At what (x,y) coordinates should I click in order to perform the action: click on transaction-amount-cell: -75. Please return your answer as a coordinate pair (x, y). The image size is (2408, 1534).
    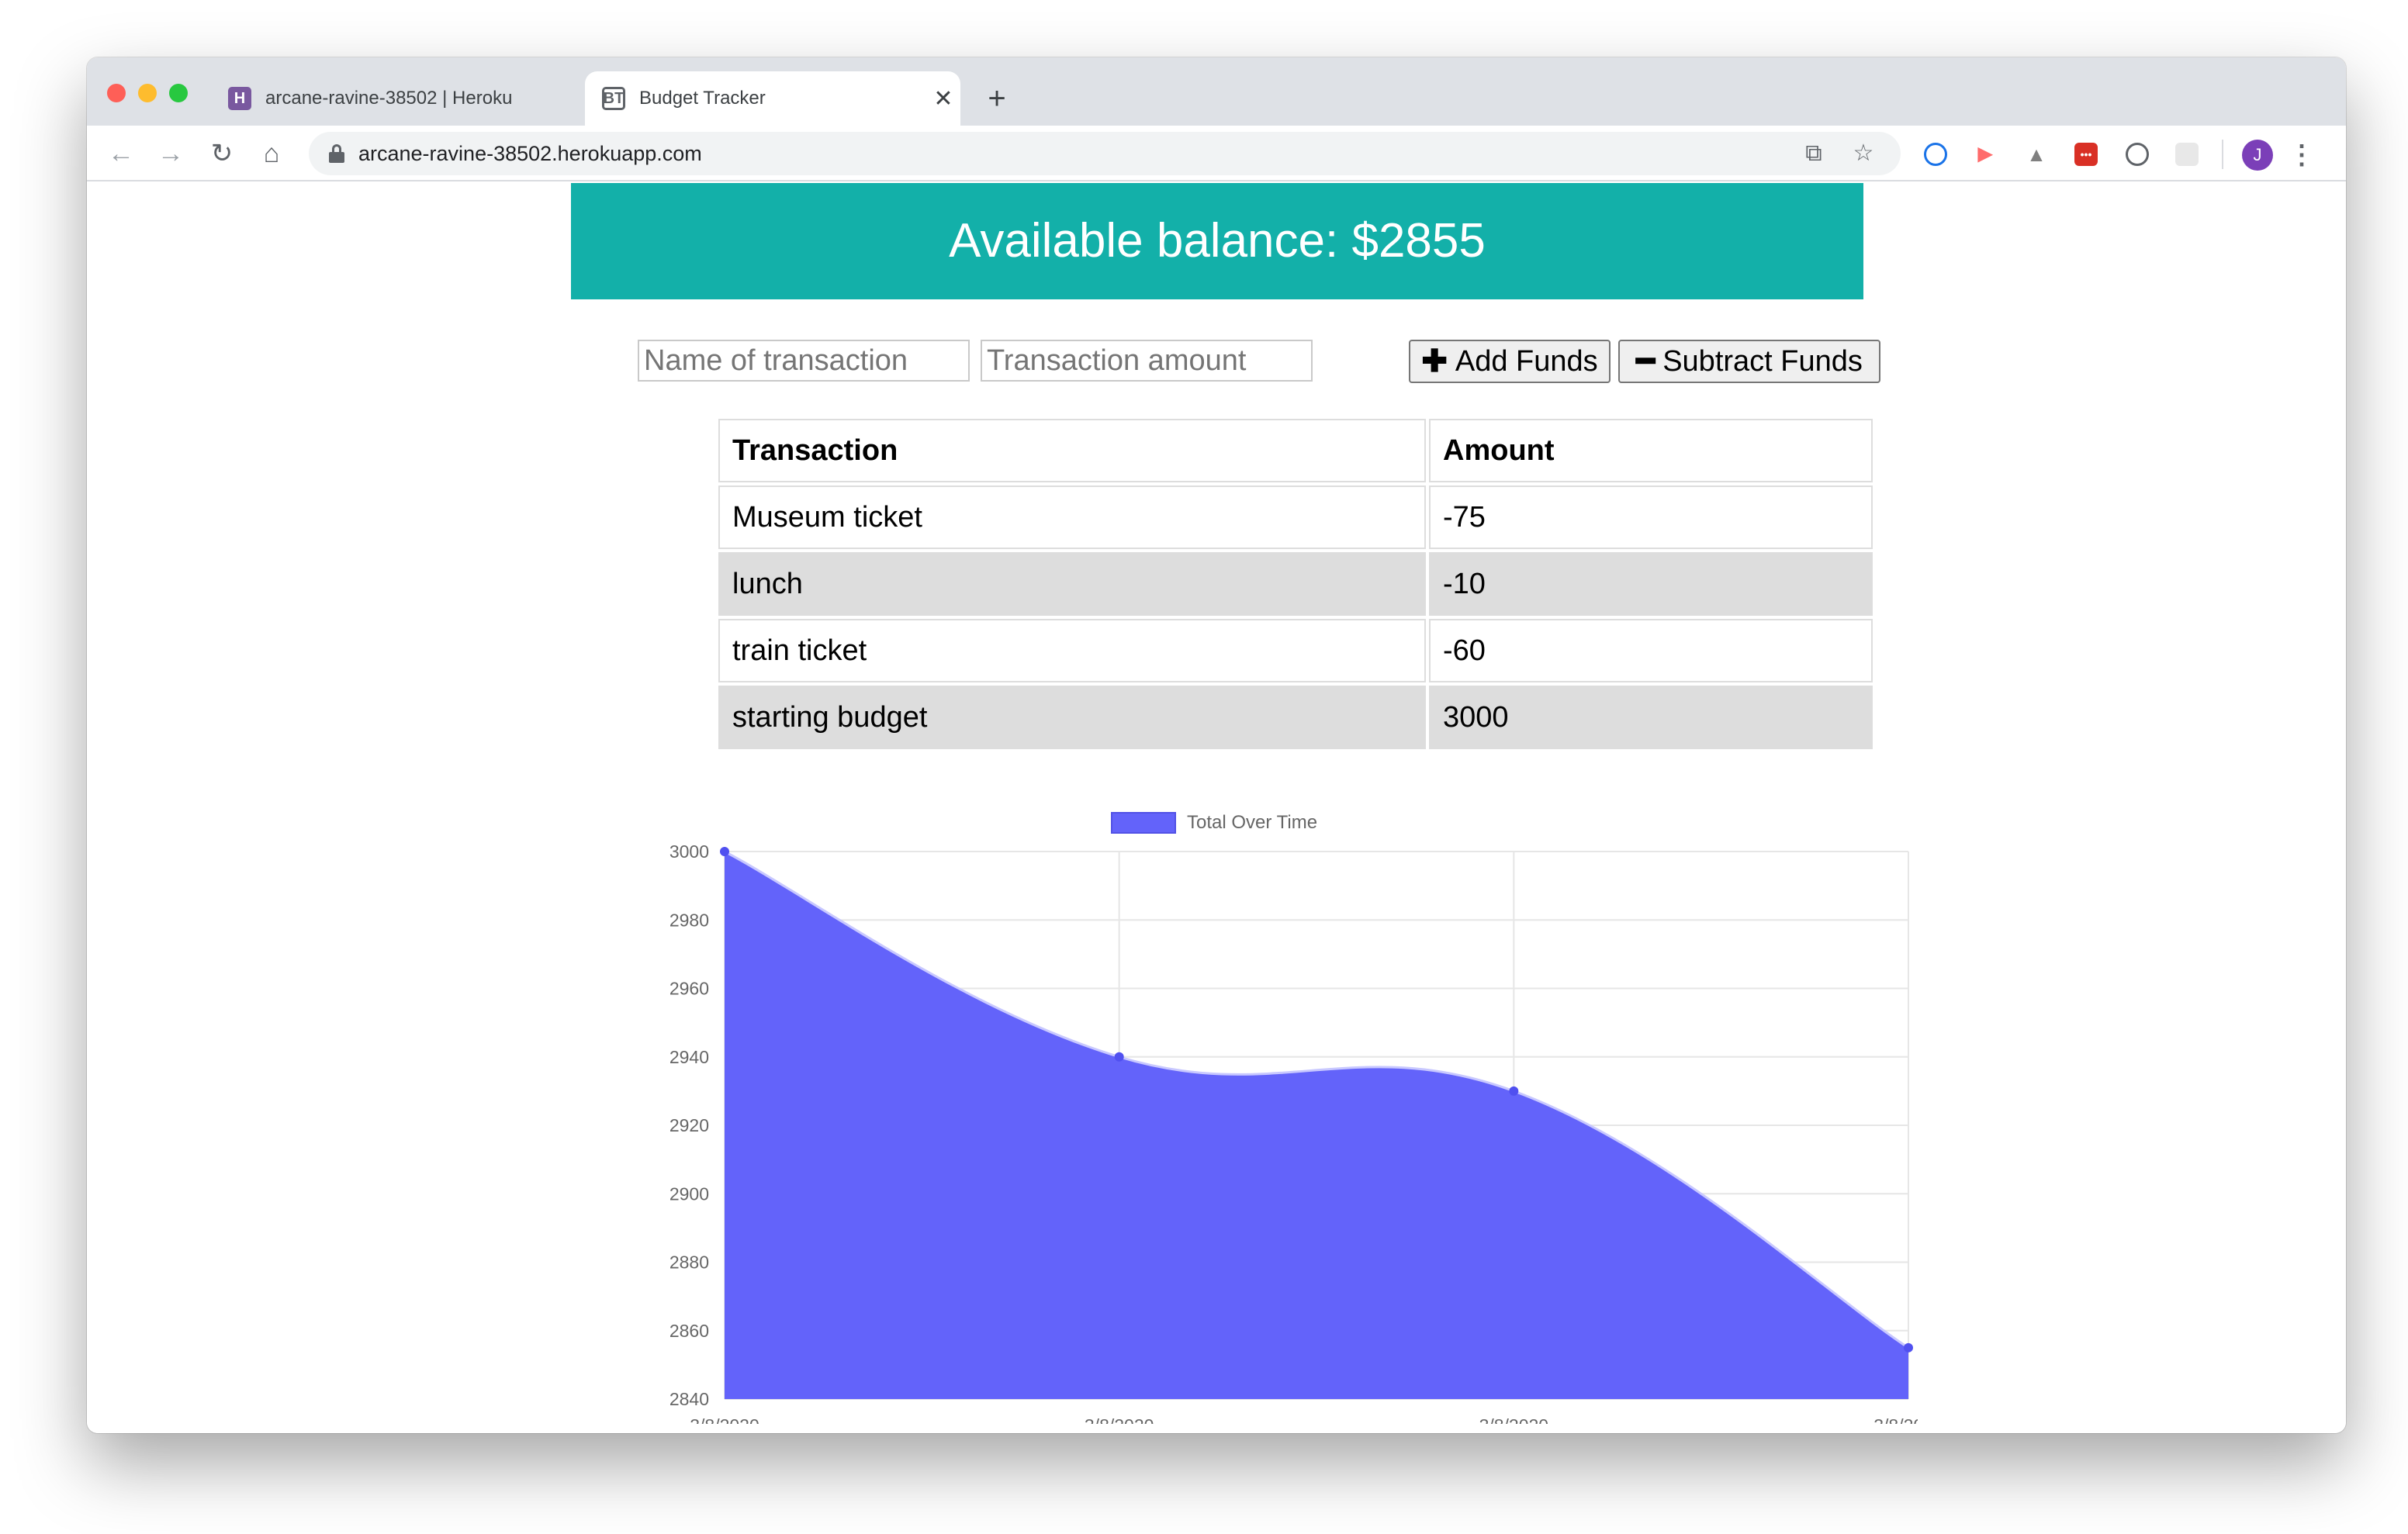
    Looking at the image, I should click on (1651, 517).